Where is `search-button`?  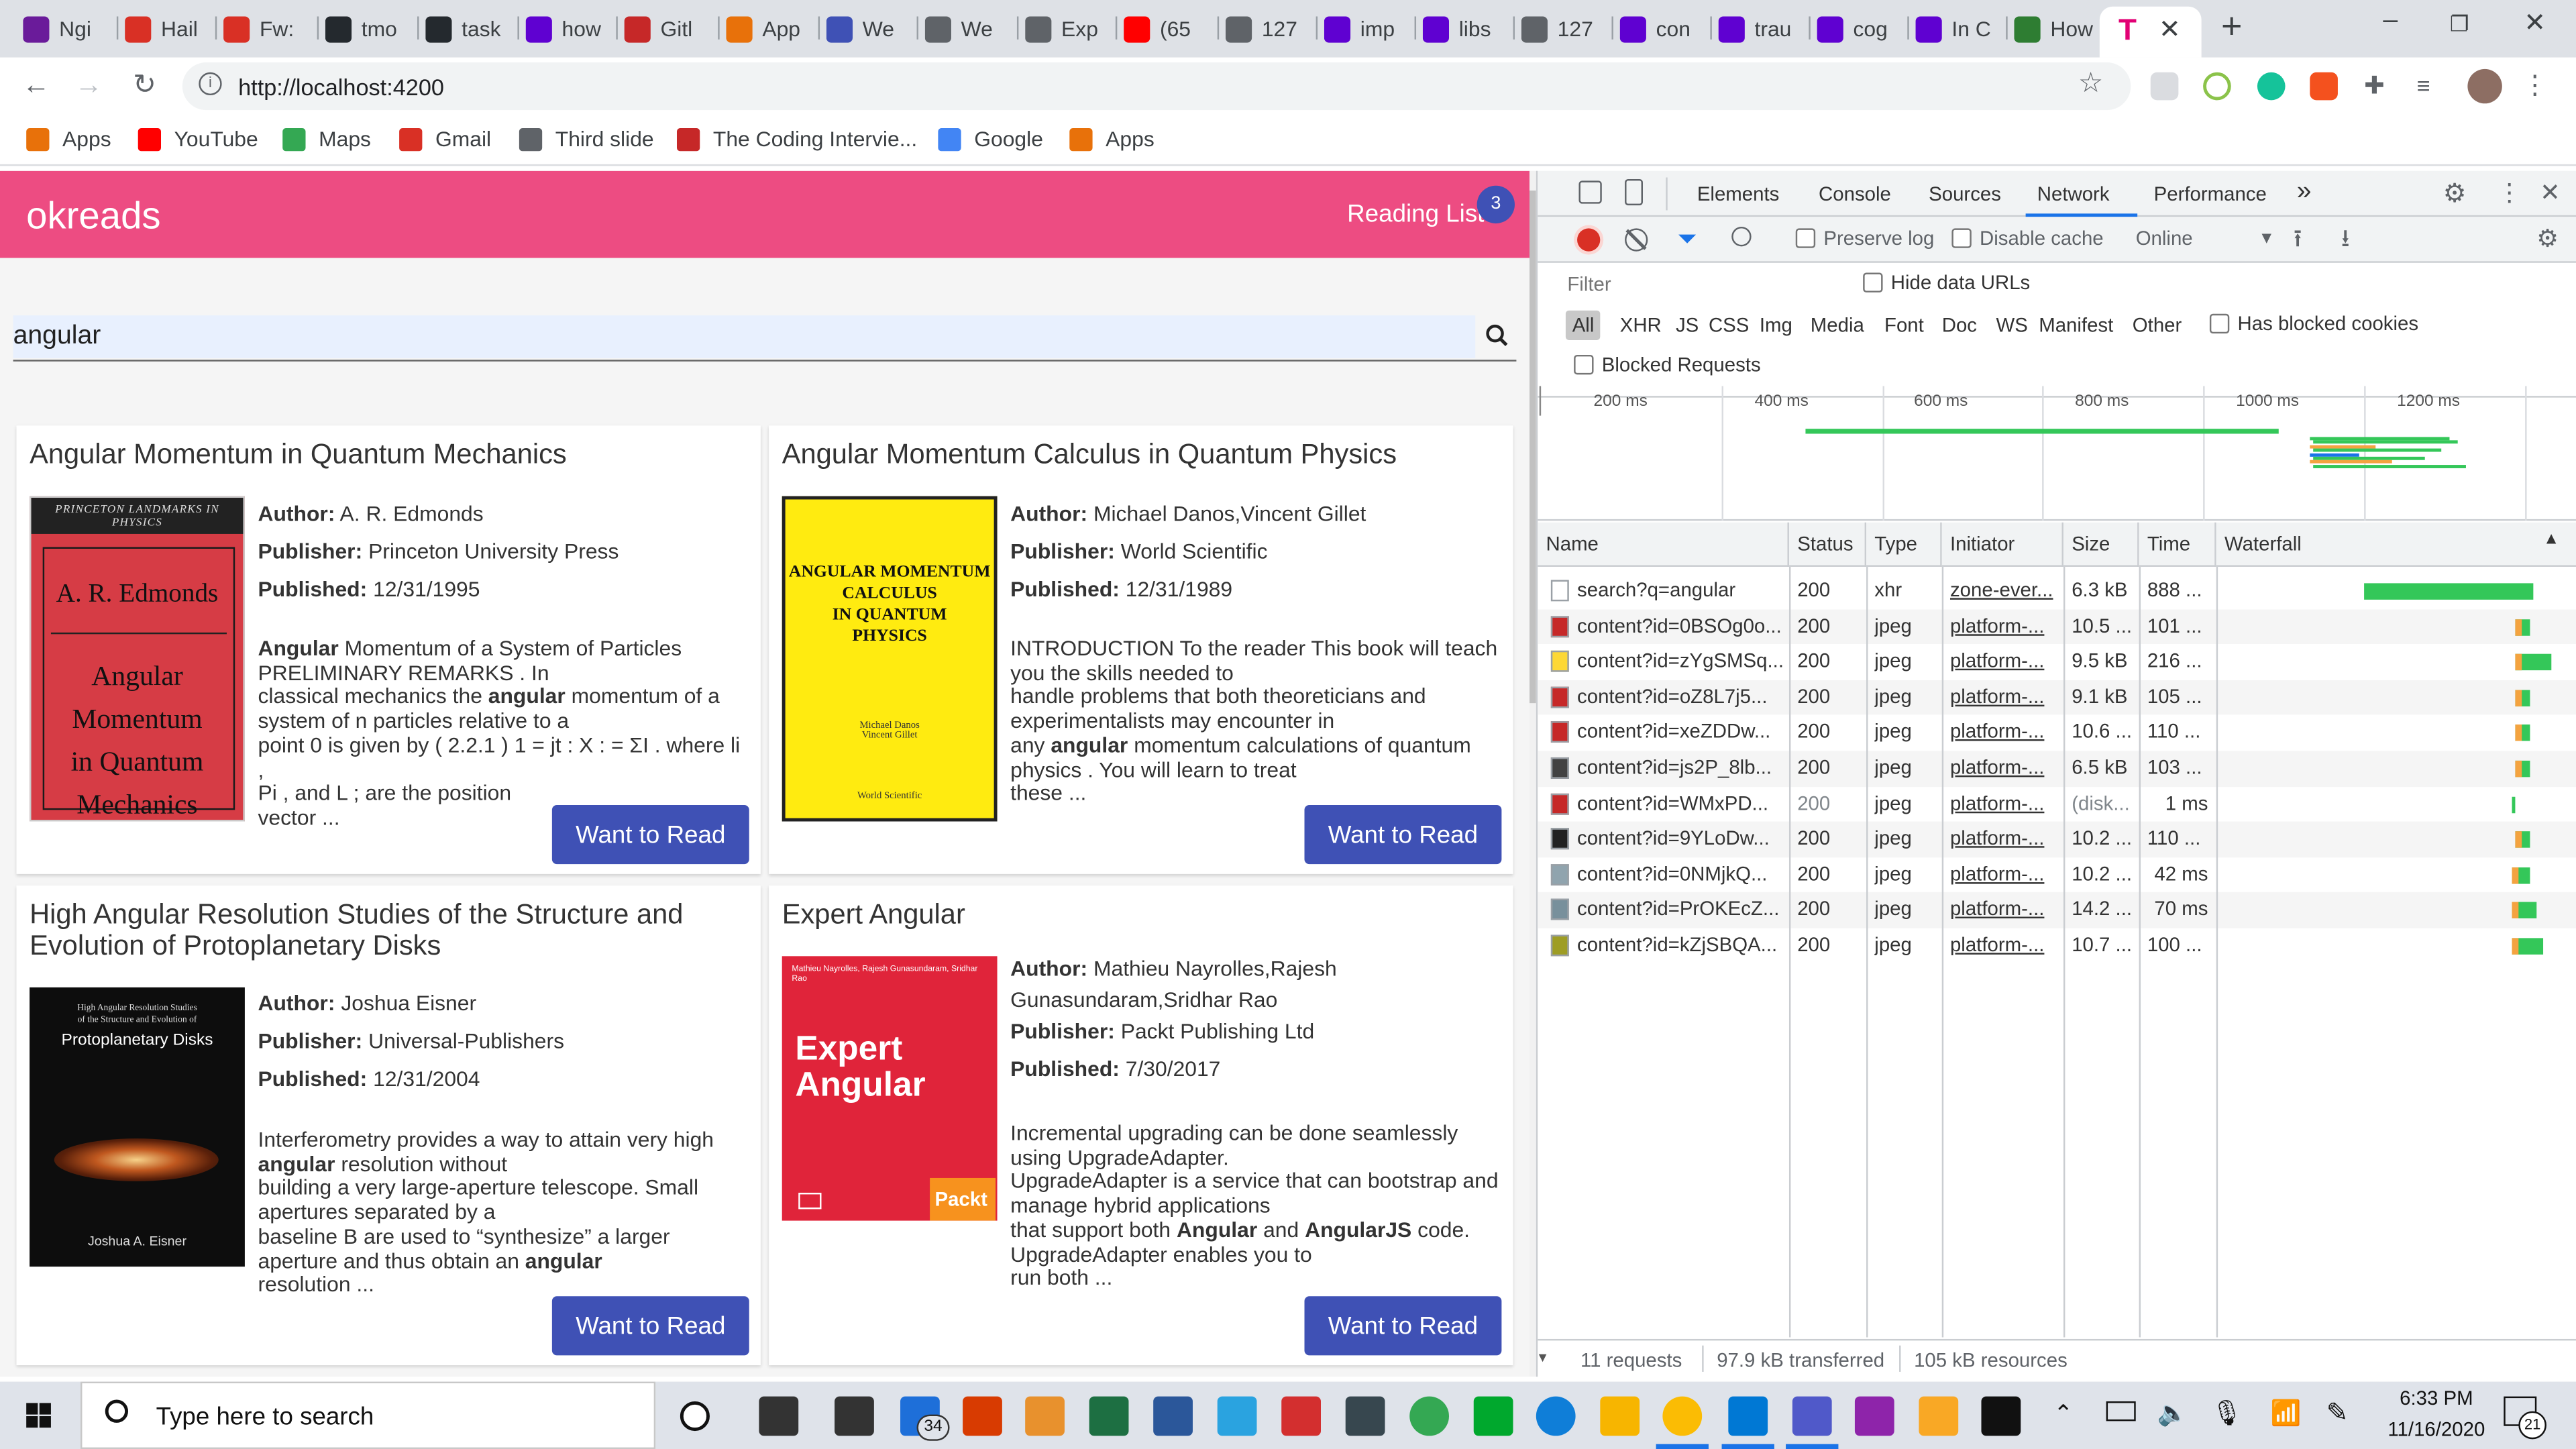
search-button is located at coordinates (1499, 337).